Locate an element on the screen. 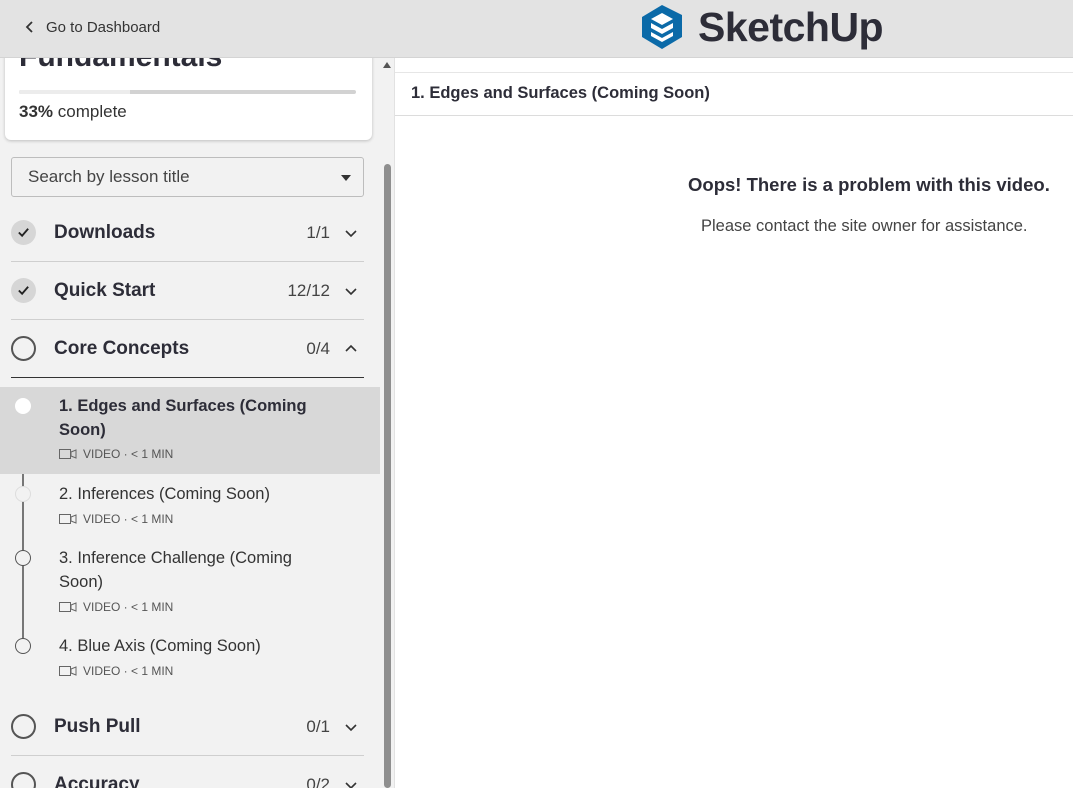  lesson-title: 1. Edges and Surfaces (Coming Soon) is located at coordinates (183, 418).